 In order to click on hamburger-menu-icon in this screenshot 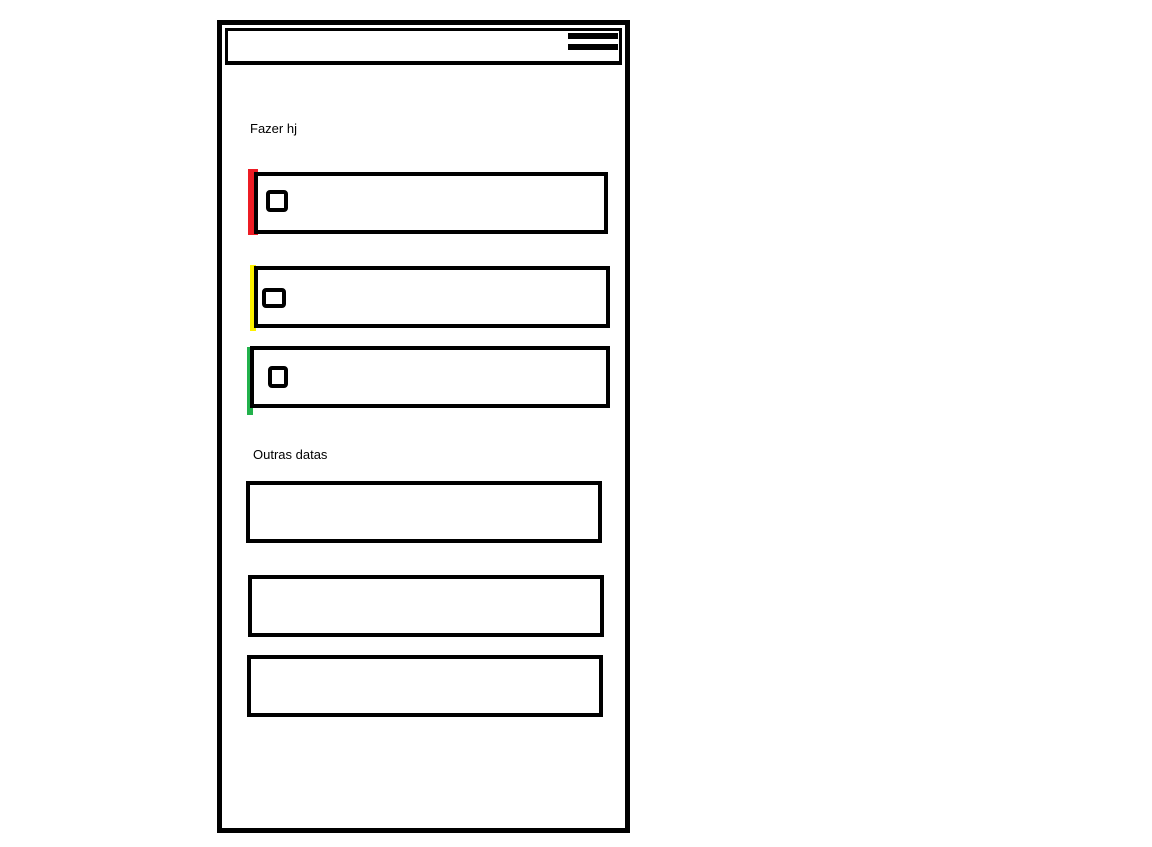, I will do `click(593, 42)`.